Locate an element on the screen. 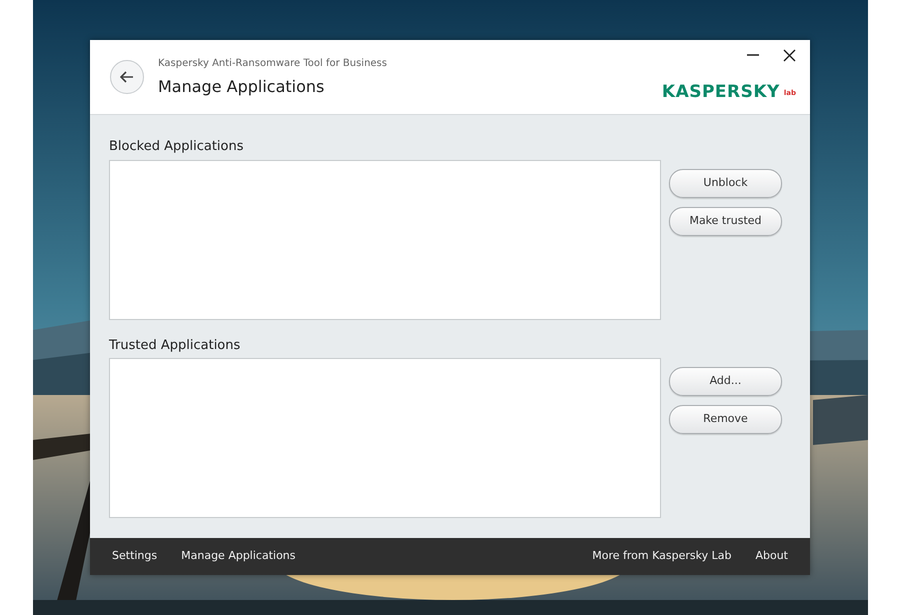  action-button: Remove is located at coordinates (725, 419).